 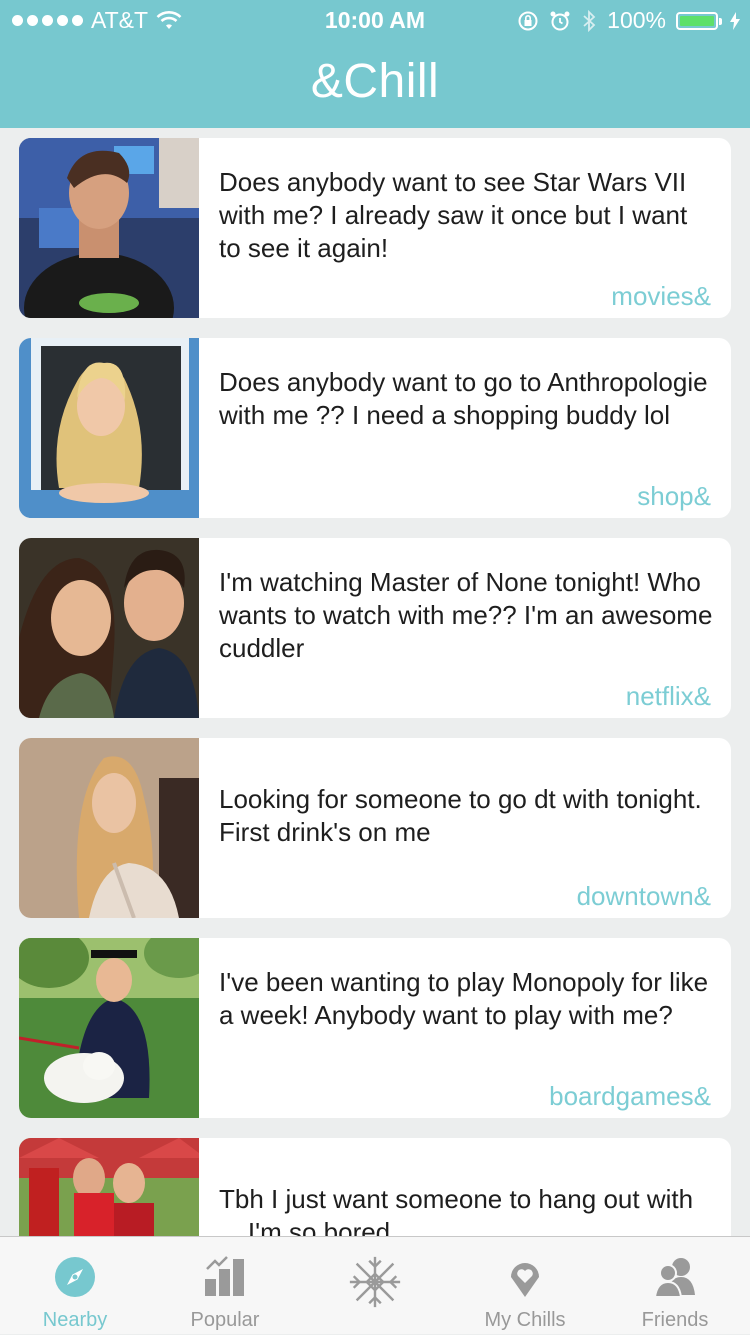 I want to click on bar-chart-icon, so click(x=224, y=1276).